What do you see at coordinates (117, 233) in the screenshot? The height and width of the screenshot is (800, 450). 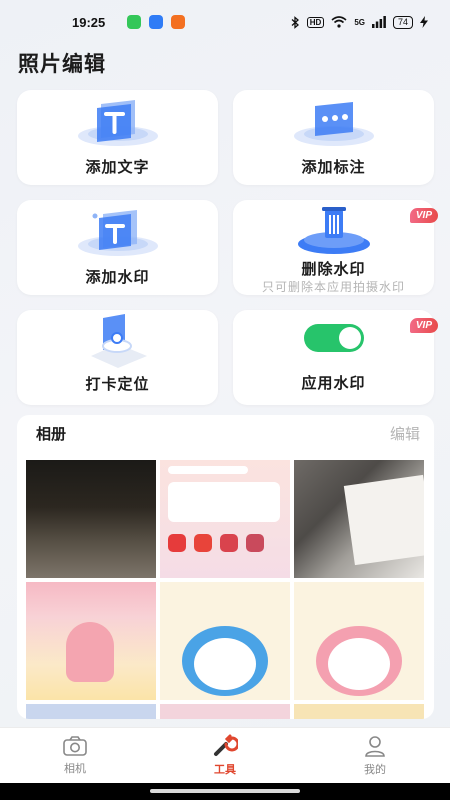 I see `watermark-tool-illustration` at bounding box center [117, 233].